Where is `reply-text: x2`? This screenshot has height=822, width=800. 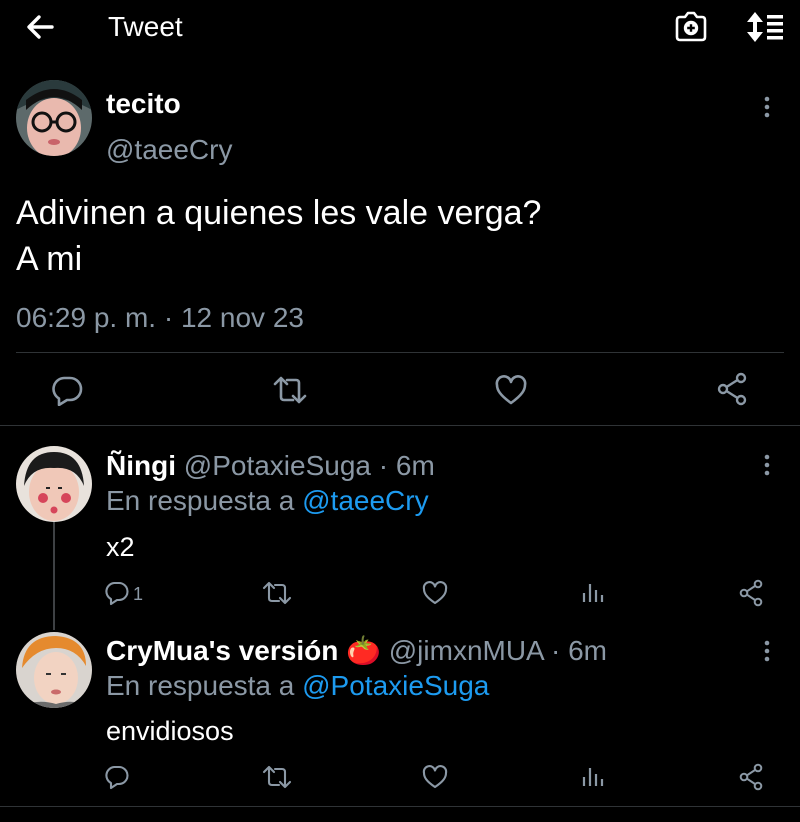
reply-text: x2 is located at coordinates (120, 547).